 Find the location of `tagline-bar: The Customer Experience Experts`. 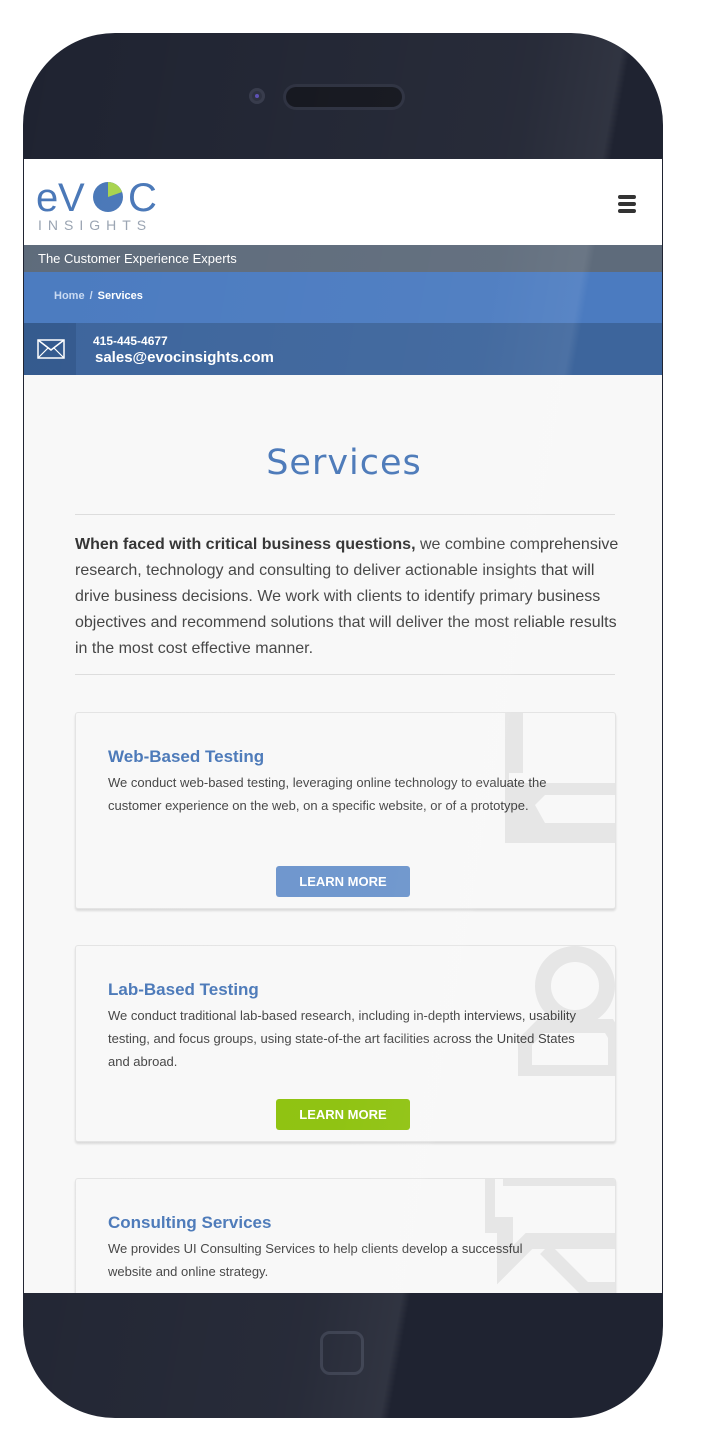

tagline-bar: The Customer Experience Experts is located at coordinates (343, 258).